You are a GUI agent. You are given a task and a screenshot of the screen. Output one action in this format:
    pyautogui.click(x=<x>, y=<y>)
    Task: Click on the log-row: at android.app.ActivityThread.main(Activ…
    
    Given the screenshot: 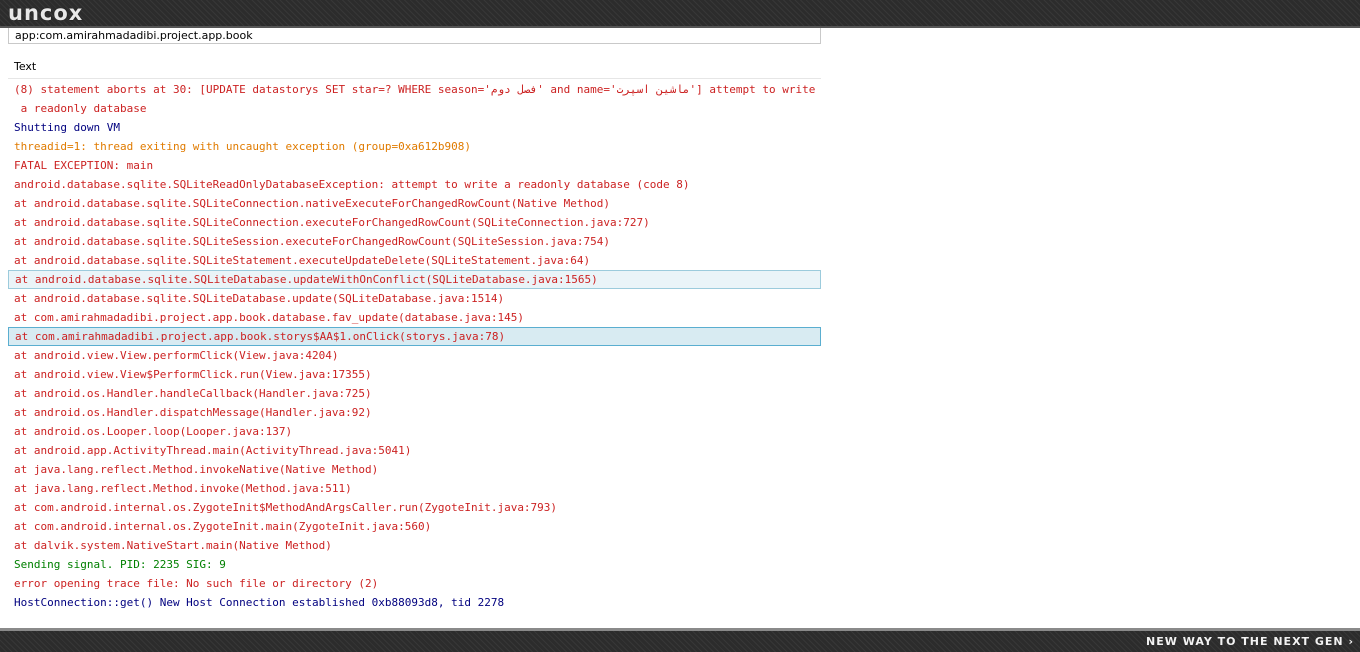 What is the action you would take?
    pyautogui.click(x=414, y=450)
    